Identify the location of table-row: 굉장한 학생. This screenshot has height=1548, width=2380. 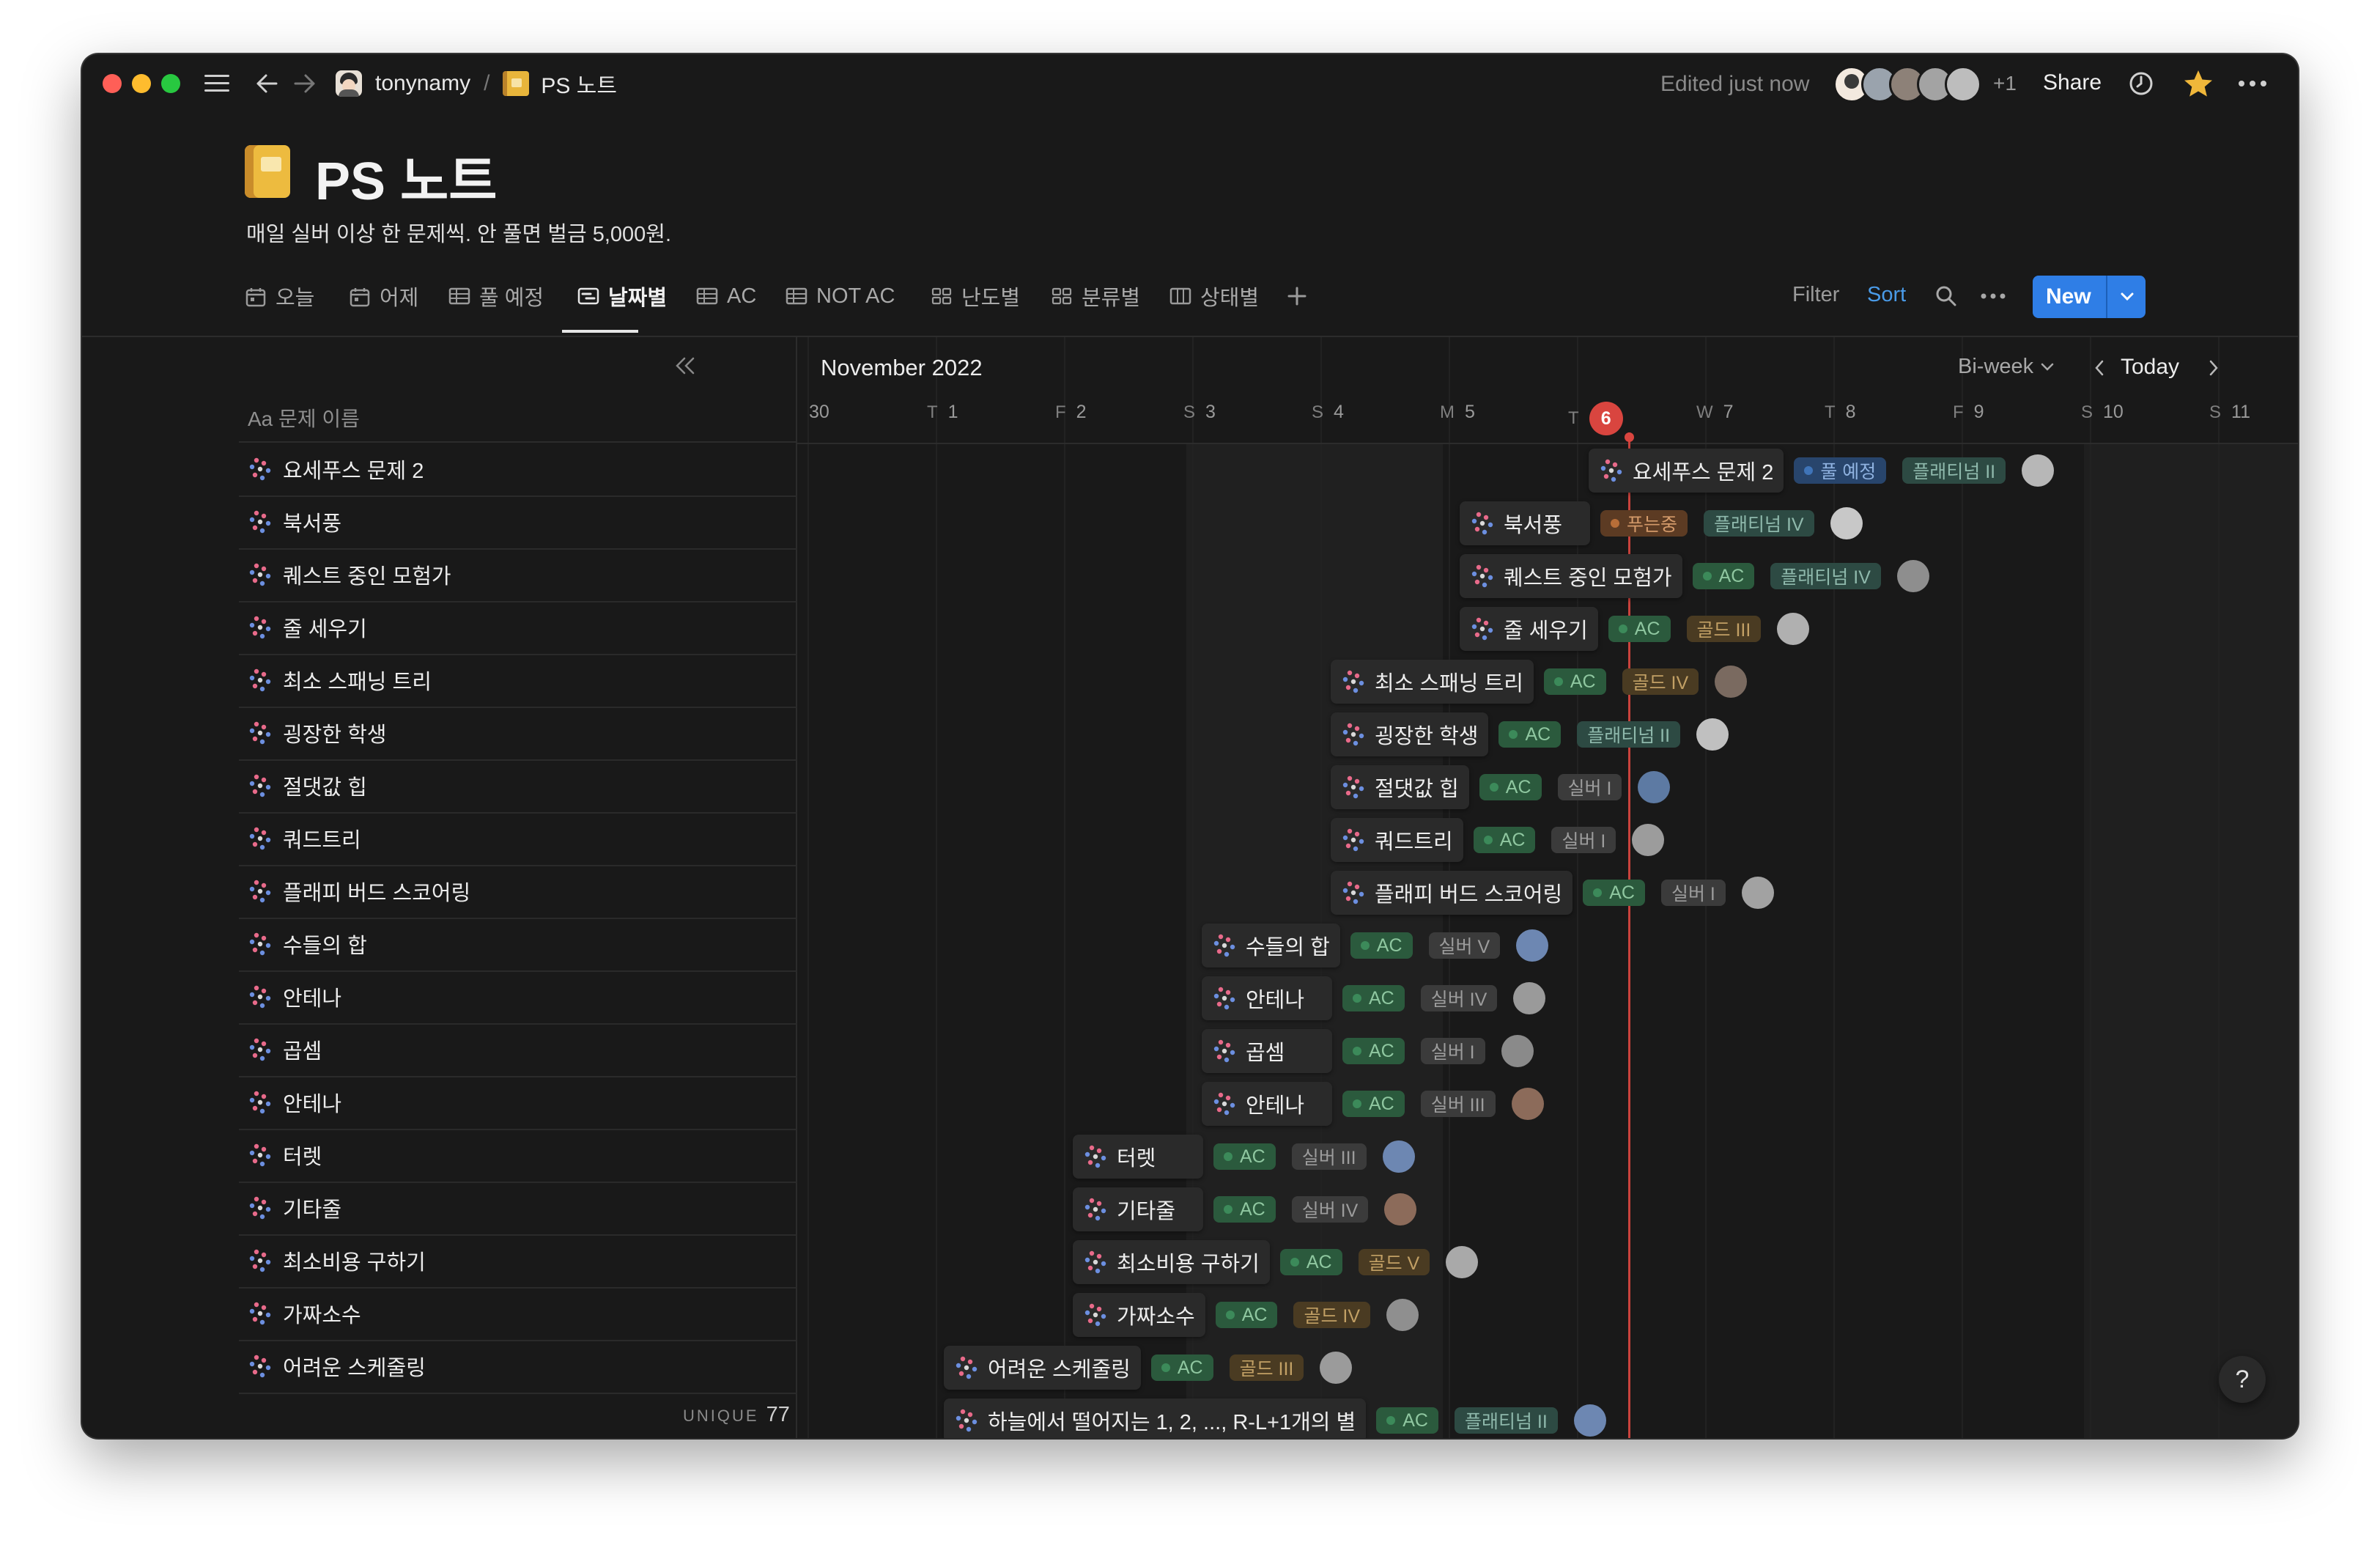
(518, 734).